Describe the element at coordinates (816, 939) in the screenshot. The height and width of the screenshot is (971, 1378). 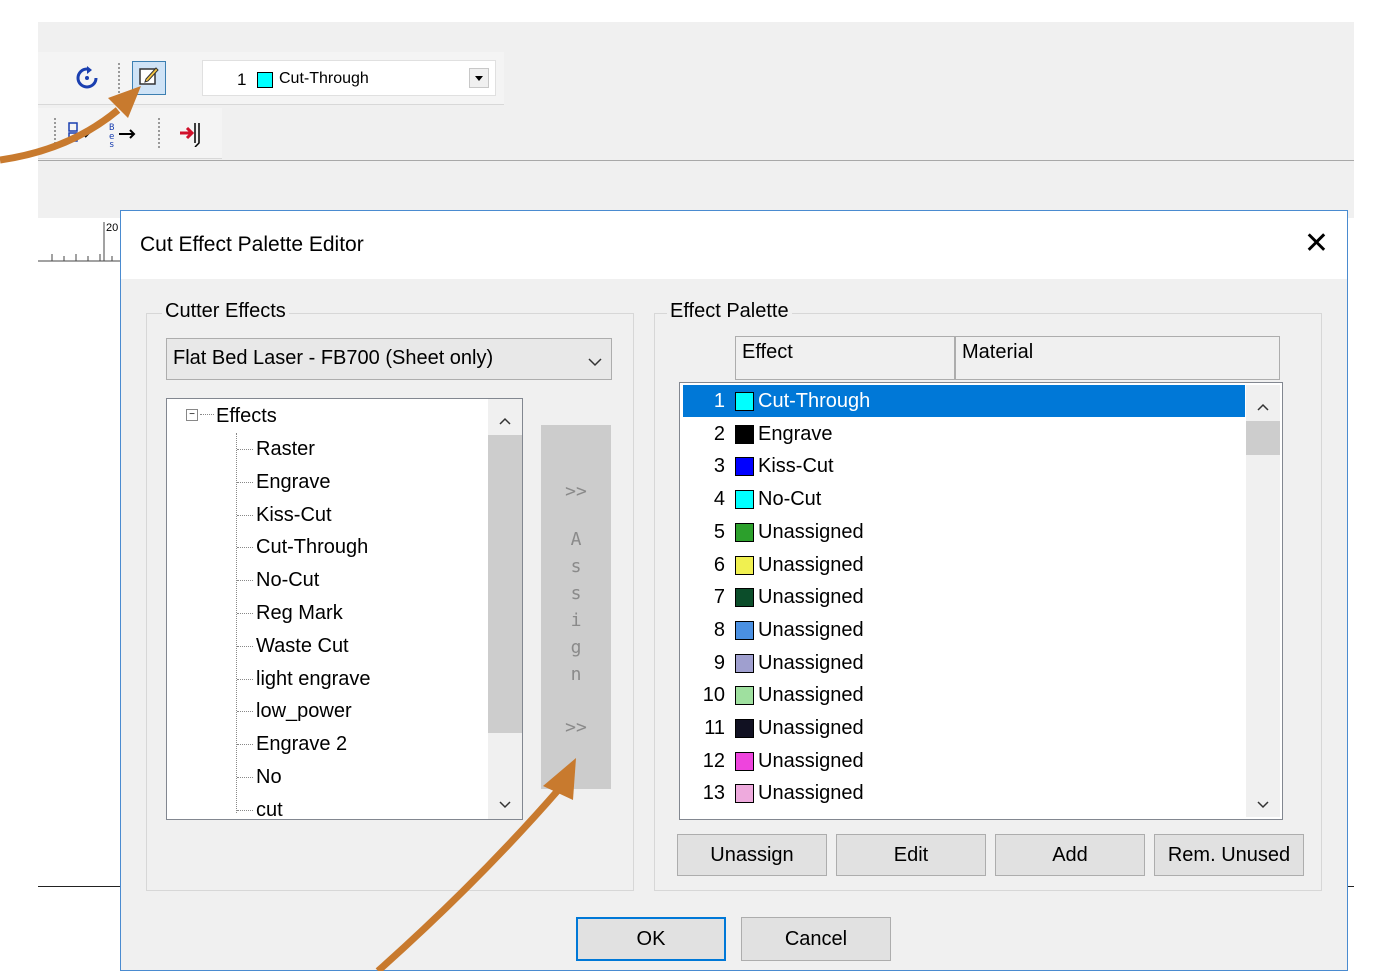
I see `cancel-button: Cancel` at that location.